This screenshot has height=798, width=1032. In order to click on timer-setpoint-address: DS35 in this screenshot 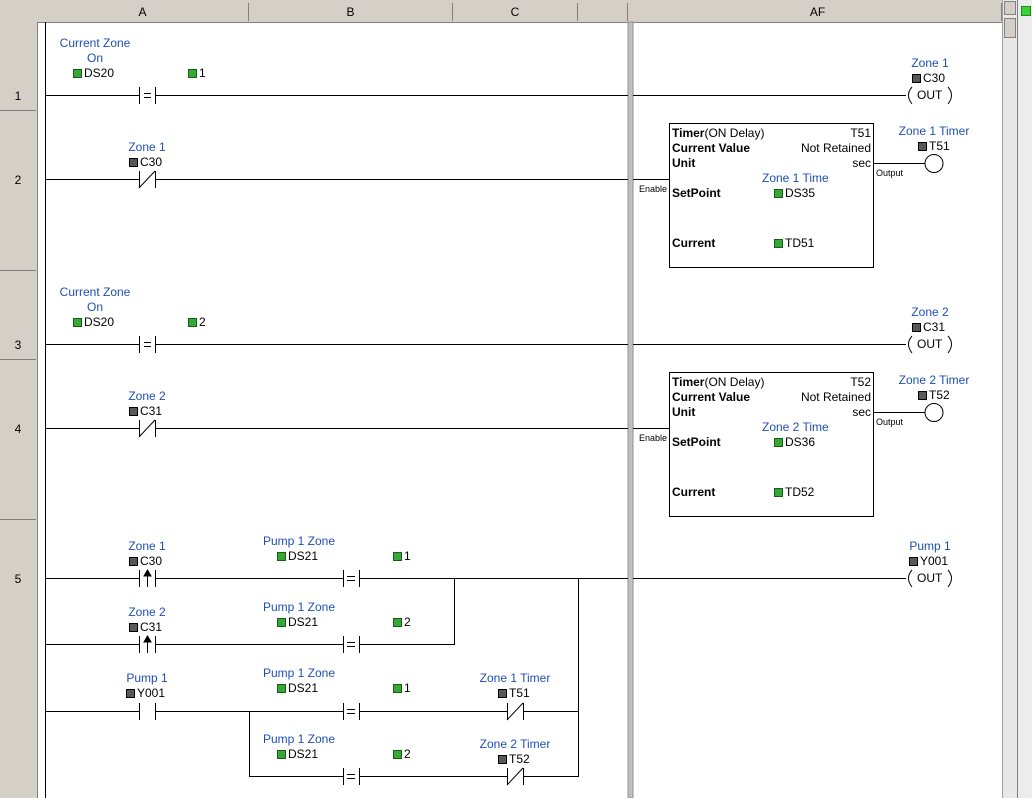, I will do `click(794, 193)`.